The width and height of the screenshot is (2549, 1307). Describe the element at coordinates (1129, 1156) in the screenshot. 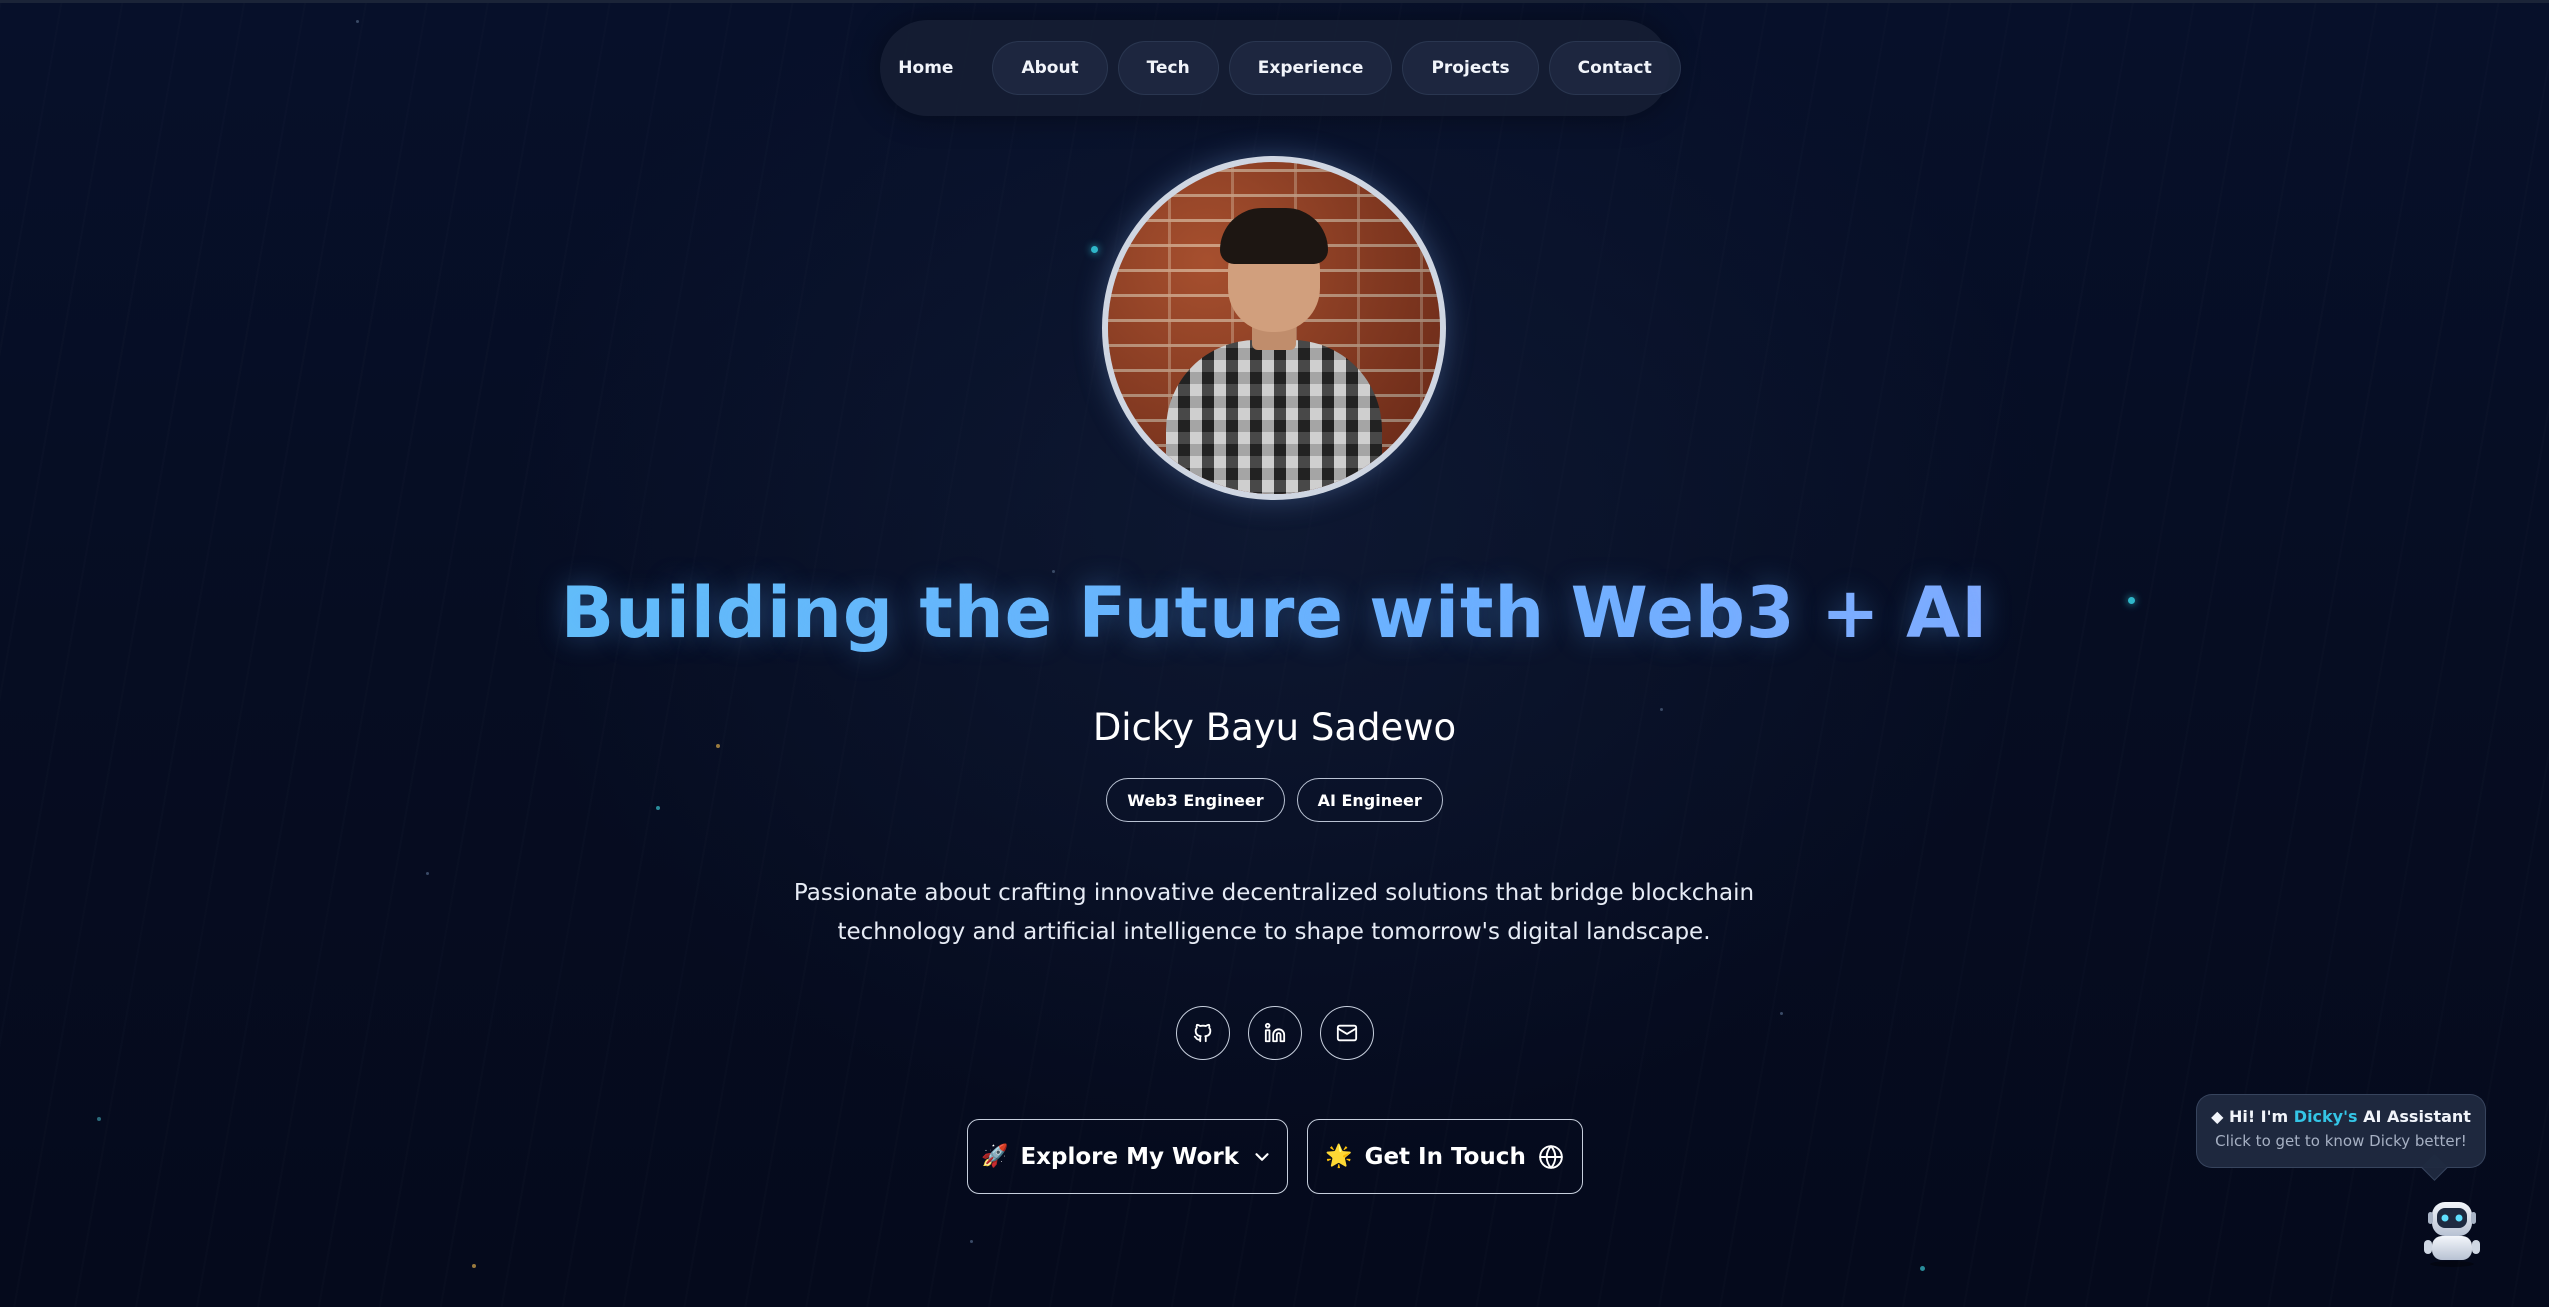

I see `explore-label: Explore My Work` at that location.